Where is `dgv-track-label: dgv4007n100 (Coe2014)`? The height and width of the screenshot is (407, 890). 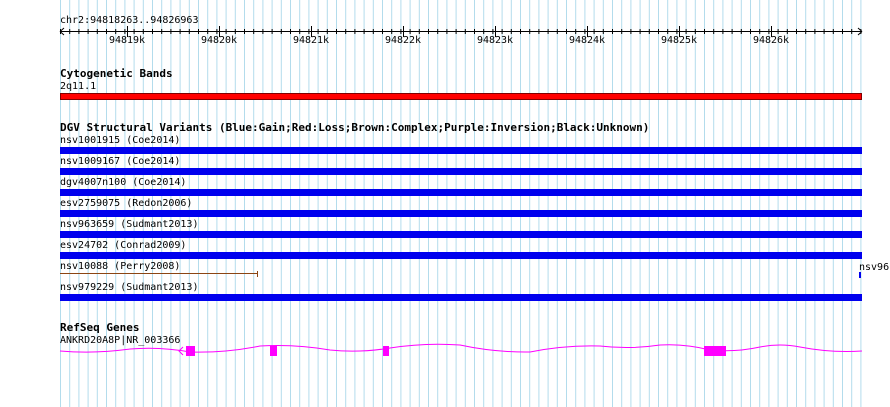
dgv-track-label: dgv4007n100 (Coe2014) is located at coordinates (123, 182).